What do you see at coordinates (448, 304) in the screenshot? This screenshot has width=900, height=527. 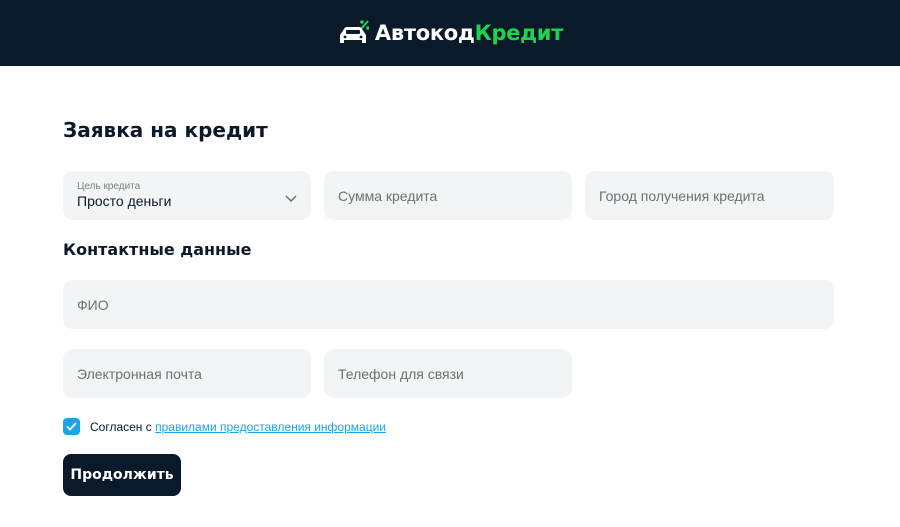 I see `fio-input: ФИО` at bounding box center [448, 304].